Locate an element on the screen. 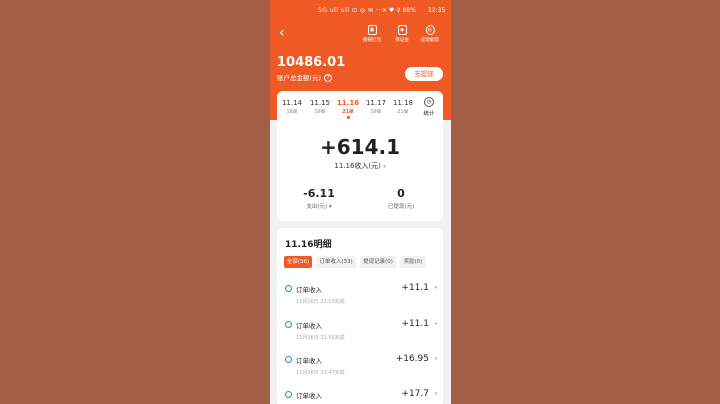 The height and width of the screenshot is (404, 720). clock-icon: ◷ is located at coordinates (429, 102).